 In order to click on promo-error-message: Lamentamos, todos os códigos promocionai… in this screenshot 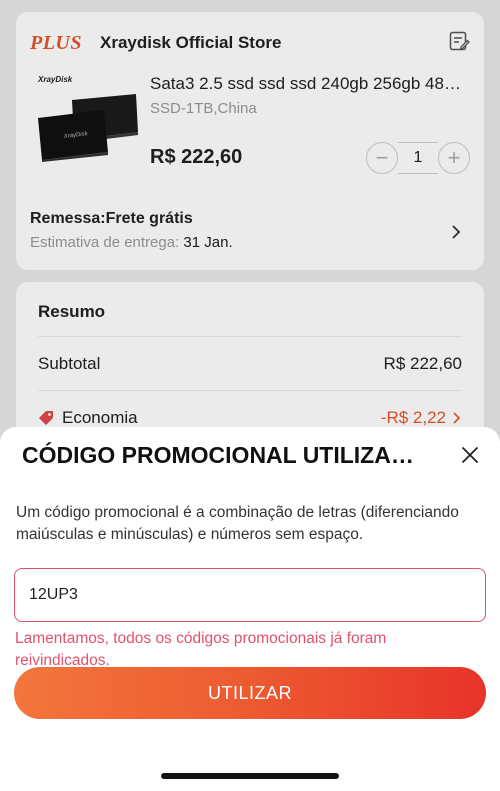, I will do `click(201, 649)`.